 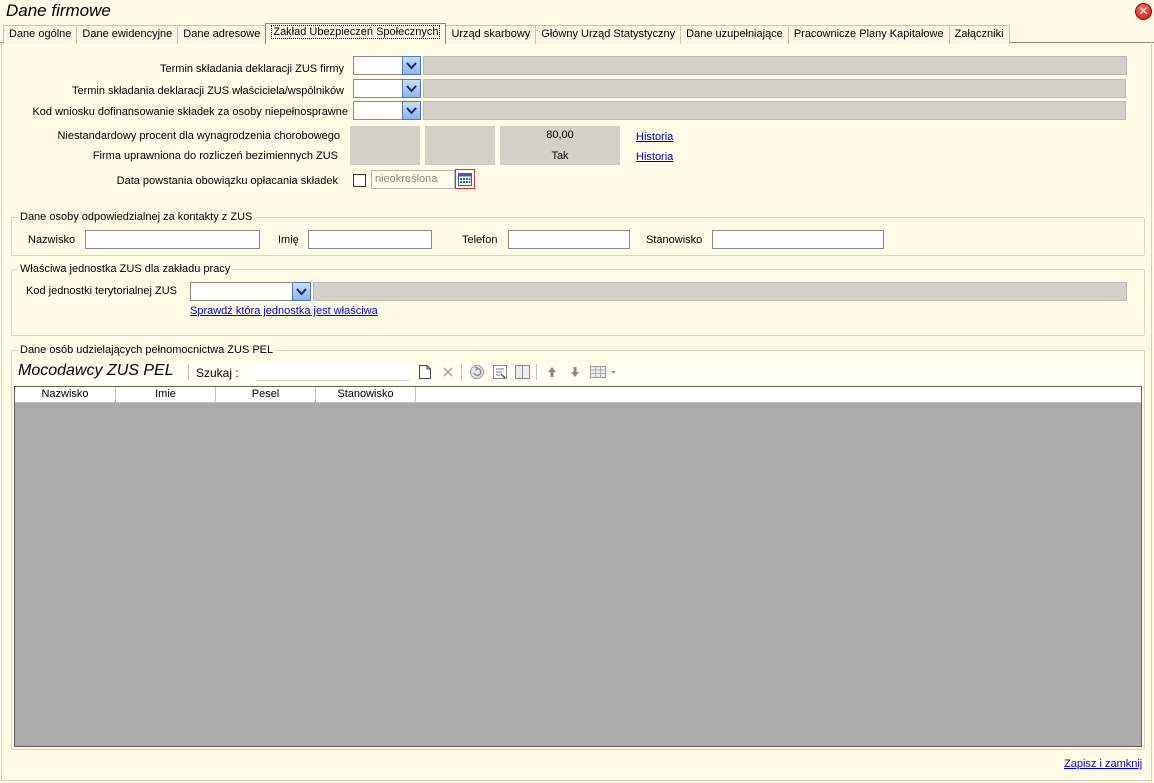 I want to click on grid-header: Nazwisko Imie Pesel Stanowisko, so click(x=578, y=395).